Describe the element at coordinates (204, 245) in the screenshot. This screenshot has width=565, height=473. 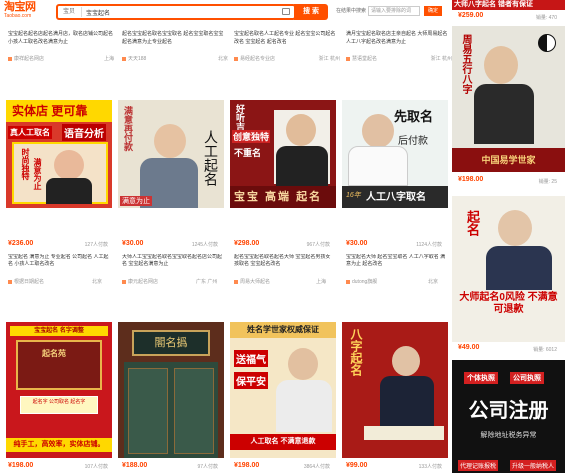
I see `sales-count: 1245人付款` at that location.